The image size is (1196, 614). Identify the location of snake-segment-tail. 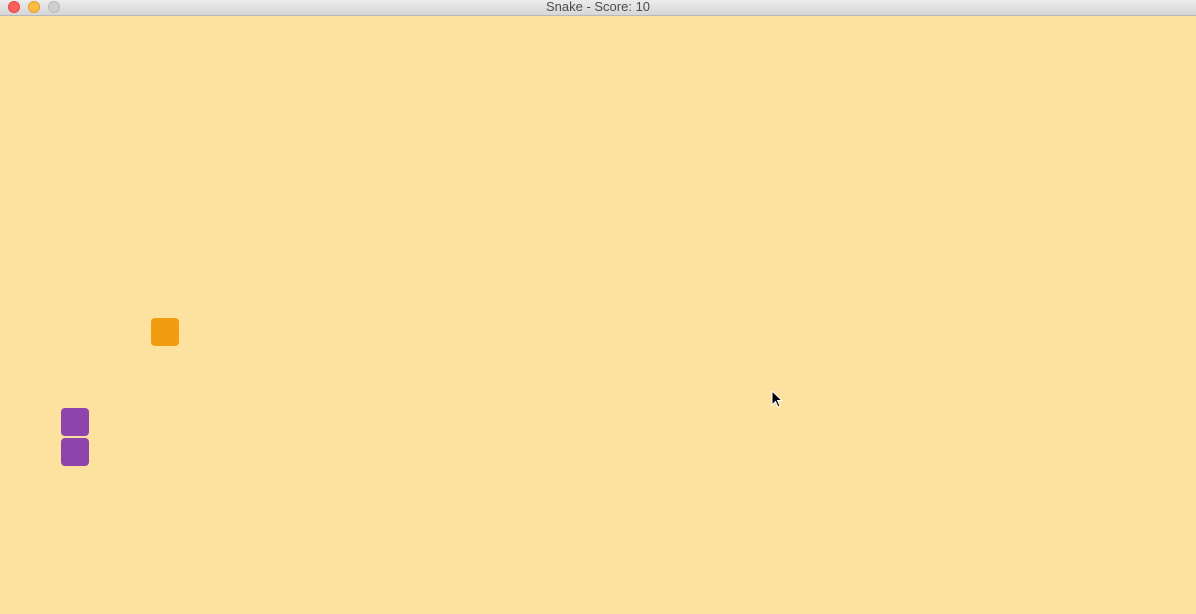
(75, 452).